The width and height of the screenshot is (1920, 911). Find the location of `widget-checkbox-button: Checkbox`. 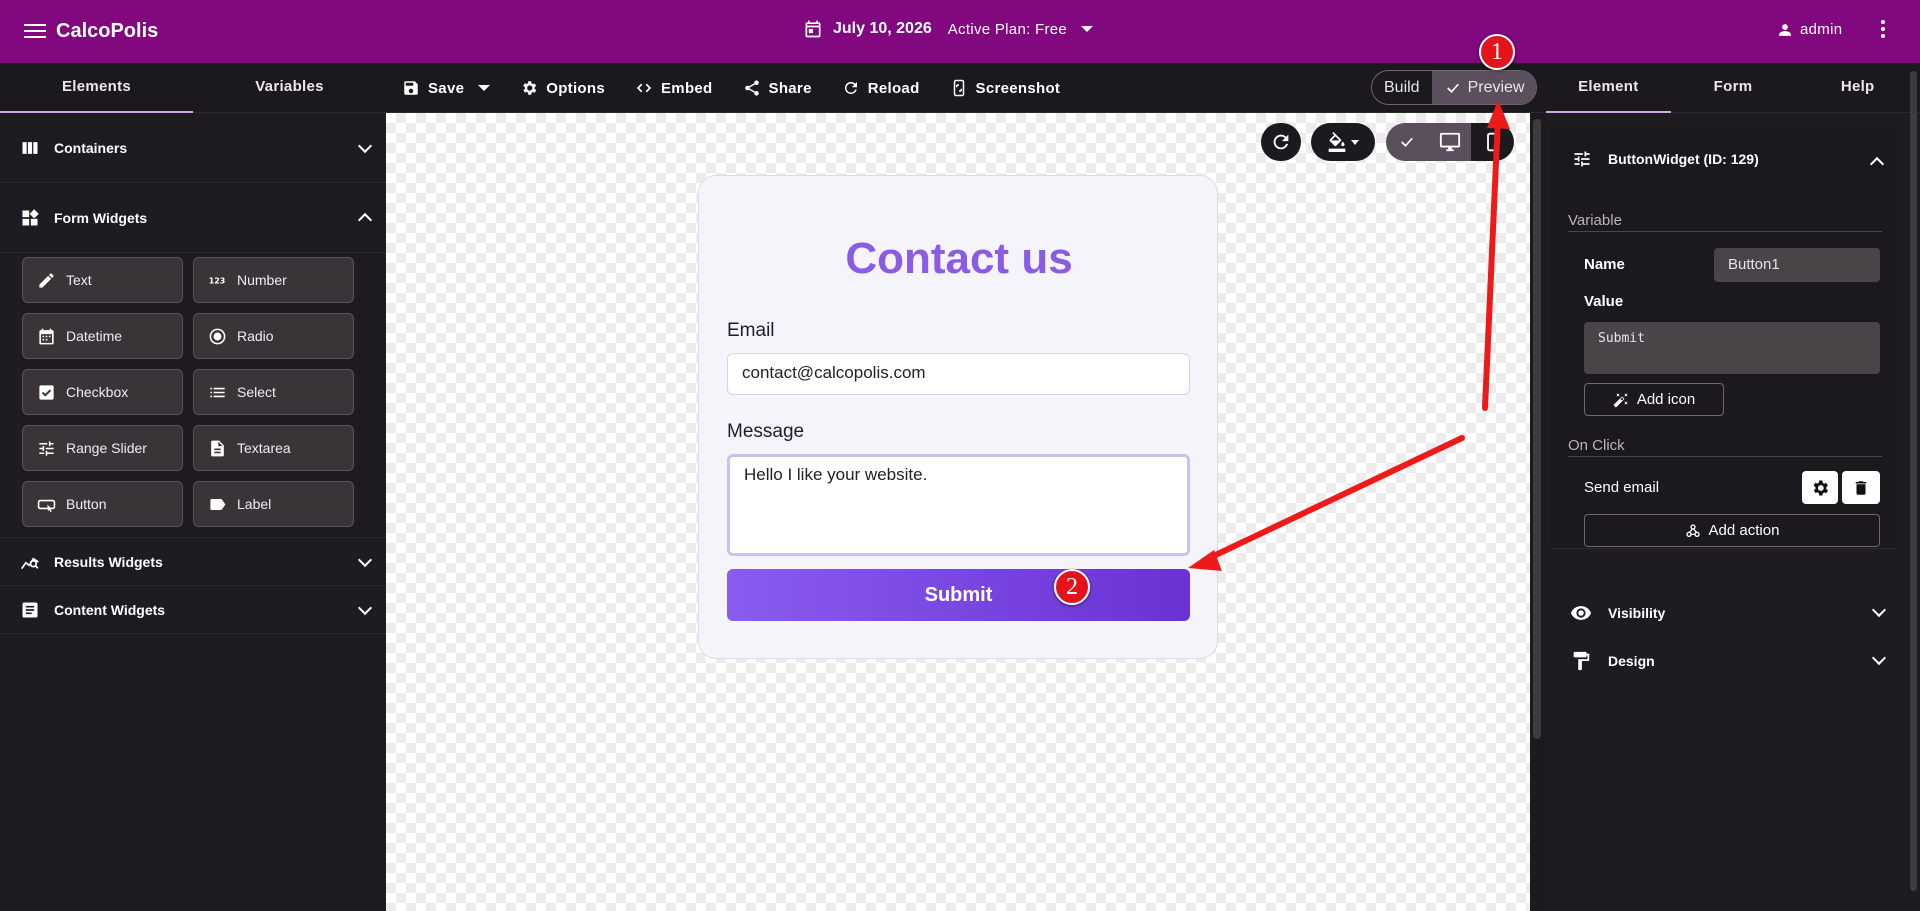

widget-checkbox-button: Checkbox is located at coordinates (102, 392).